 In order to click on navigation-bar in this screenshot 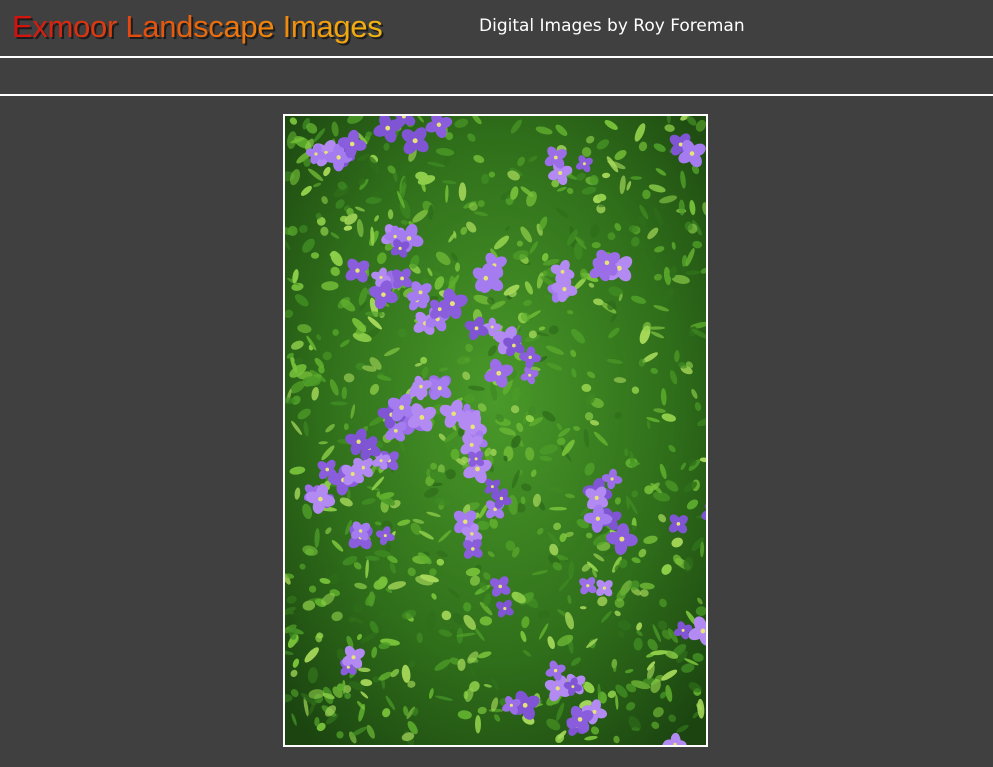, I will do `click(496, 78)`.